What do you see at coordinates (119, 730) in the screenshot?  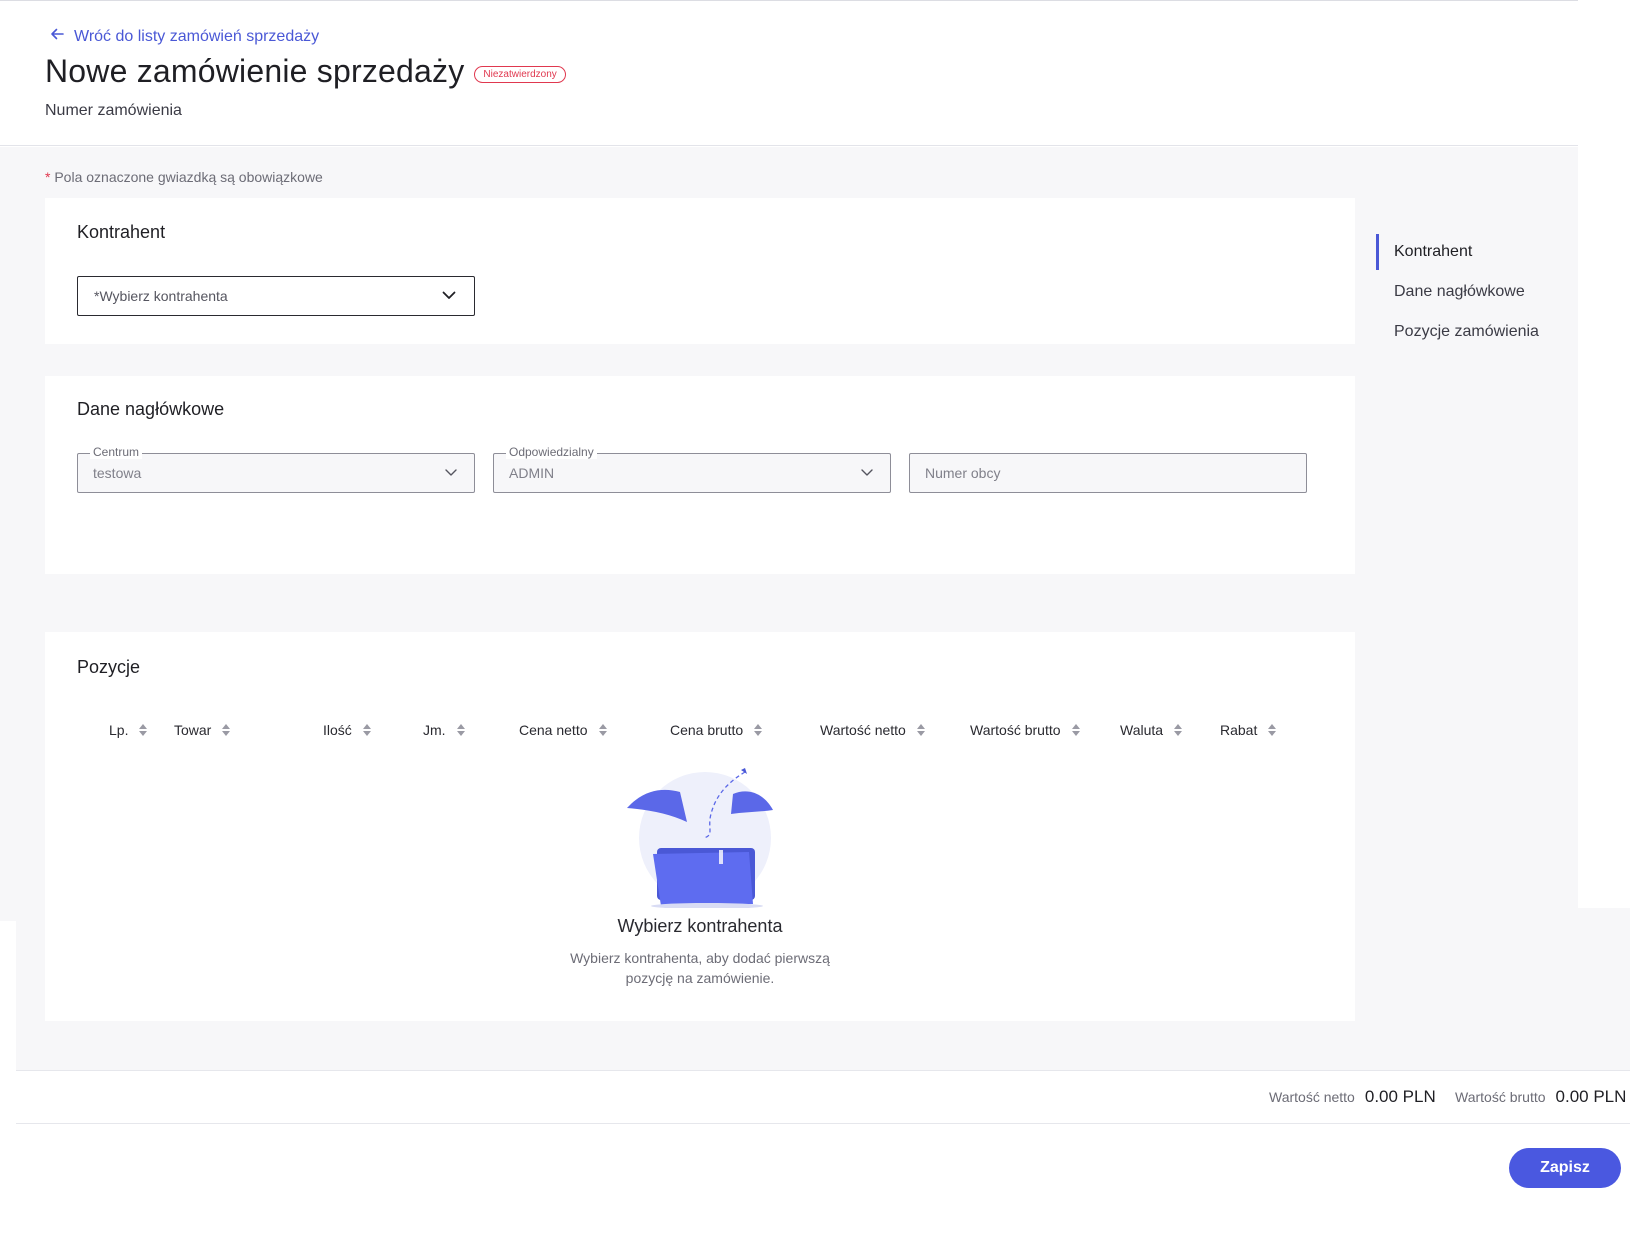 I see `column-label: Lp.` at bounding box center [119, 730].